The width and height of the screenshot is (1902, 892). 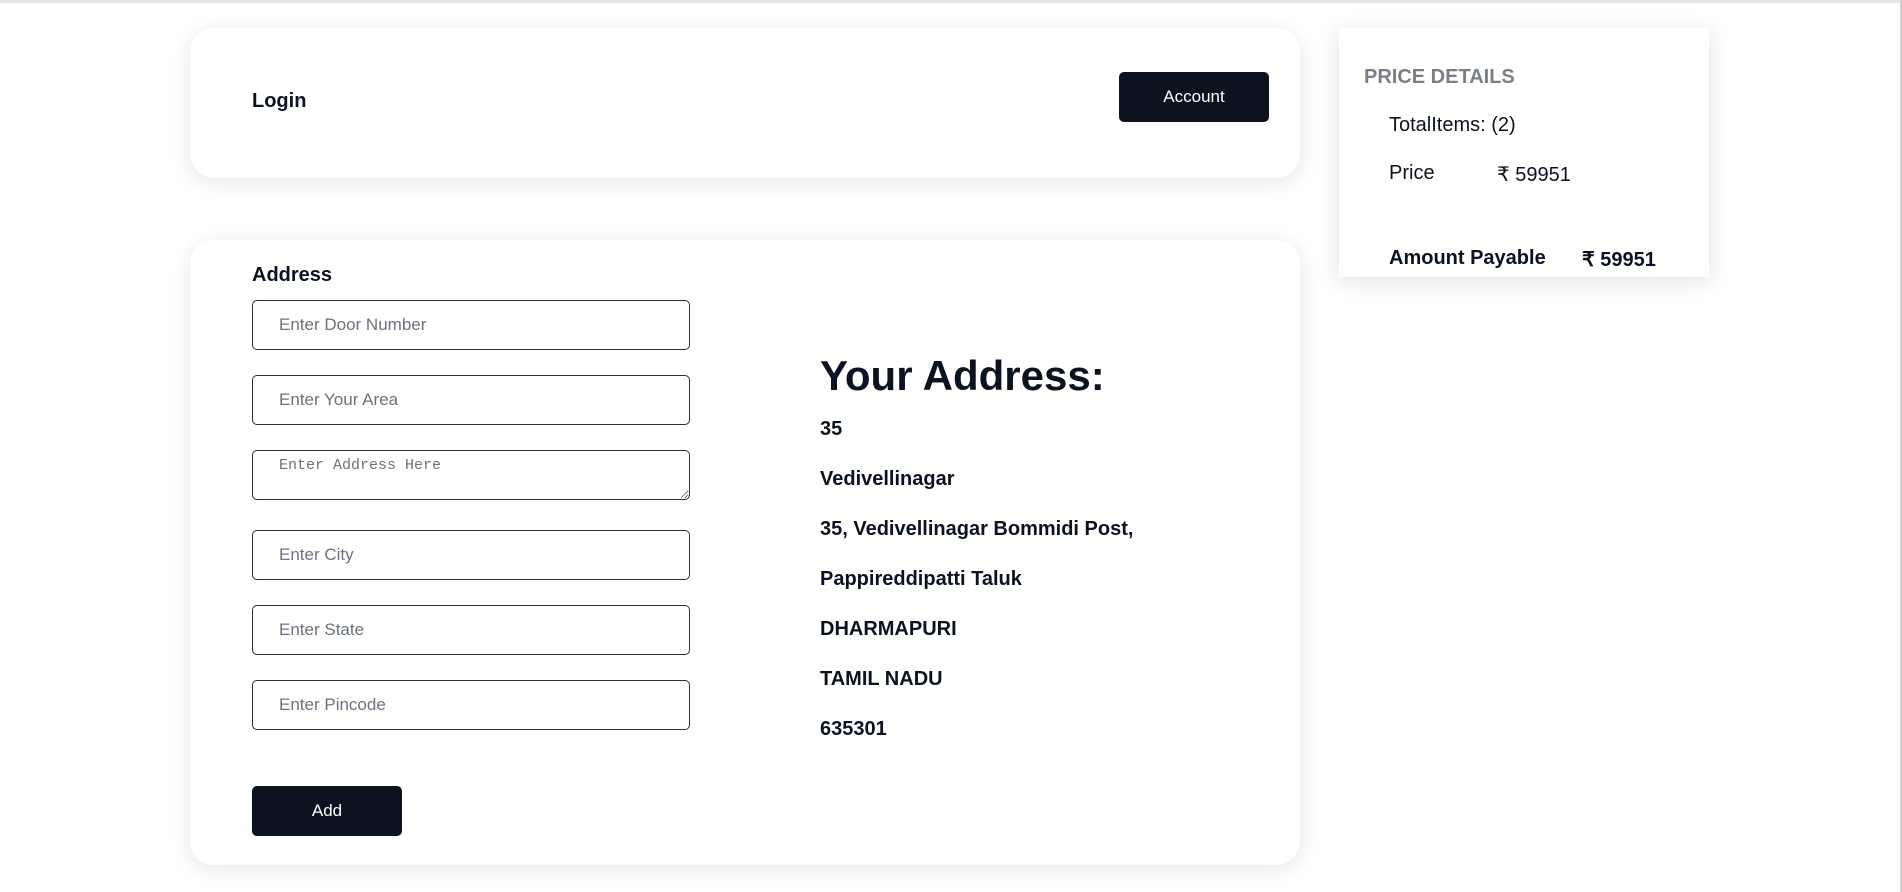 What do you see at coordinates (471, 325) in the screenshot?
I see `door-number-input` at bounding box center [471, 325].